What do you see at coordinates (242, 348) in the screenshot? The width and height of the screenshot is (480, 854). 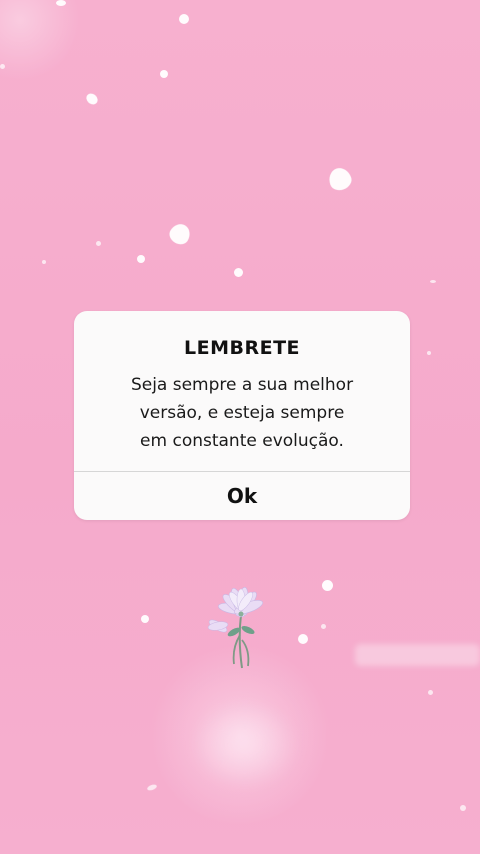 I see `dialog-title: LEMBRETE` at bounding box center [242, 348].